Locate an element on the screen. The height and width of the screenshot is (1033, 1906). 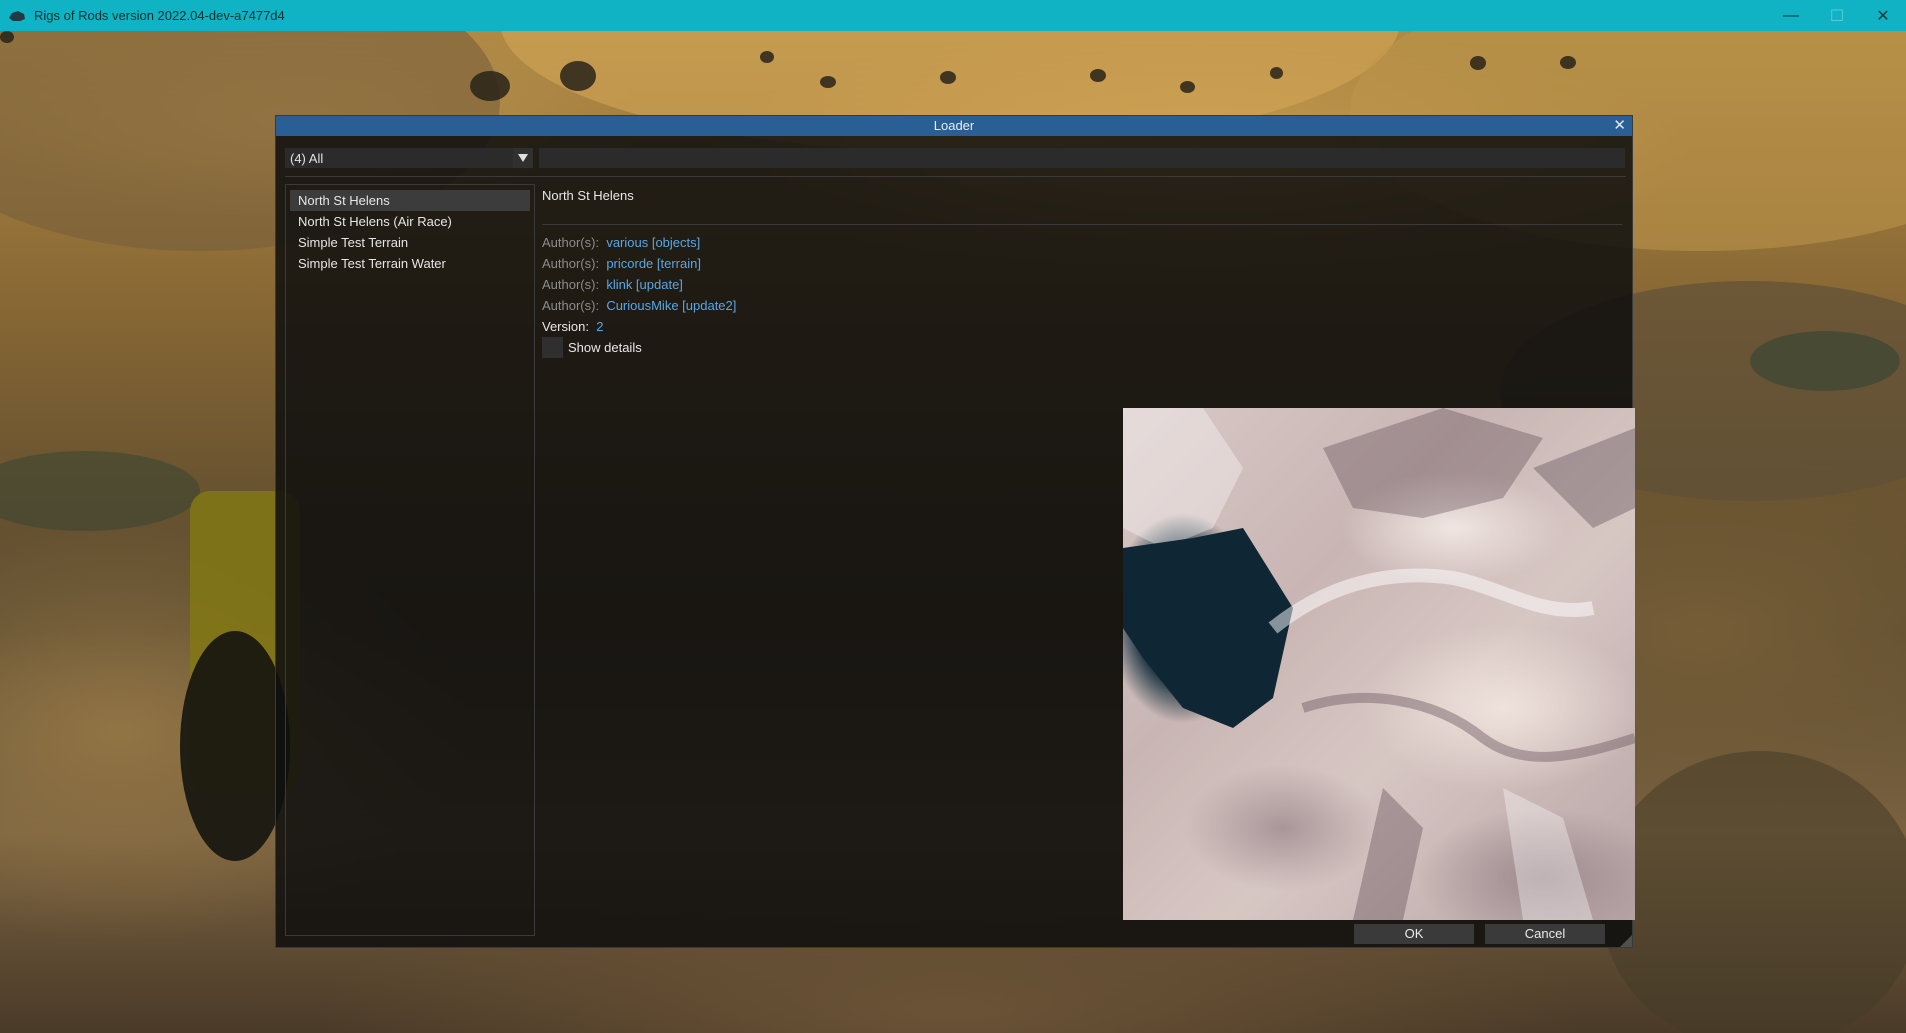
category-dropdown: (4) All is located at coordinates (409, 158).